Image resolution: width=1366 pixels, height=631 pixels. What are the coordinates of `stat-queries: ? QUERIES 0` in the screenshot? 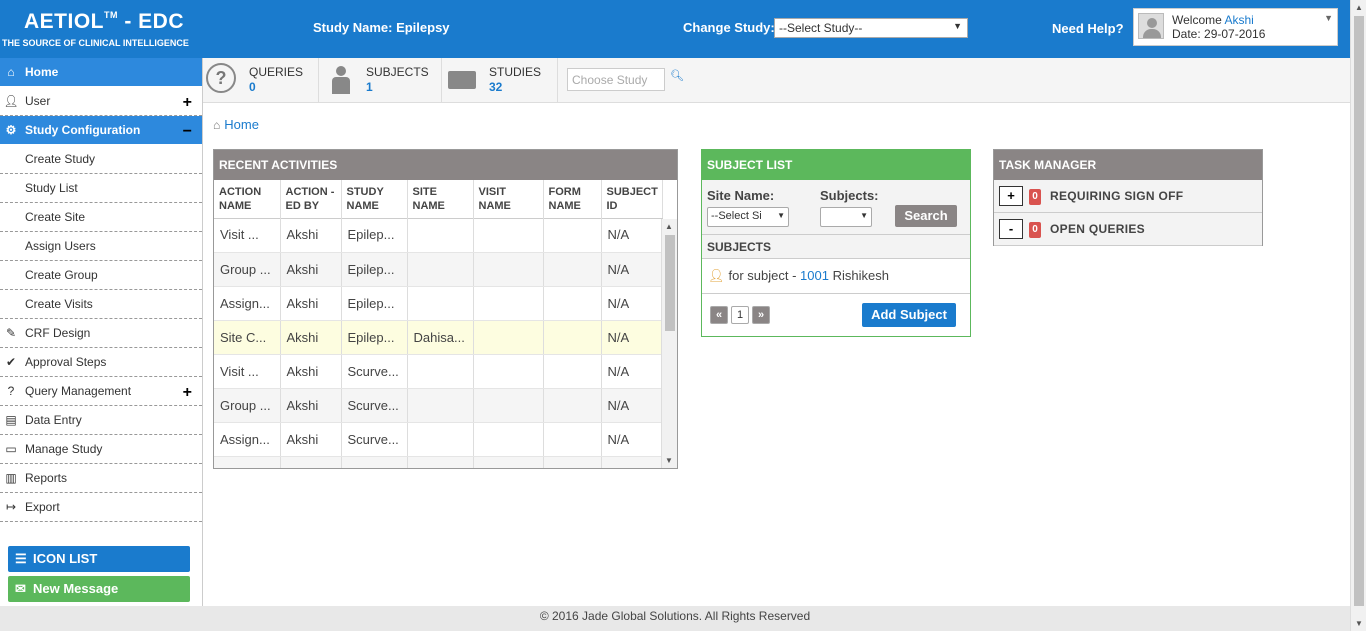 It's located at (261, 80).